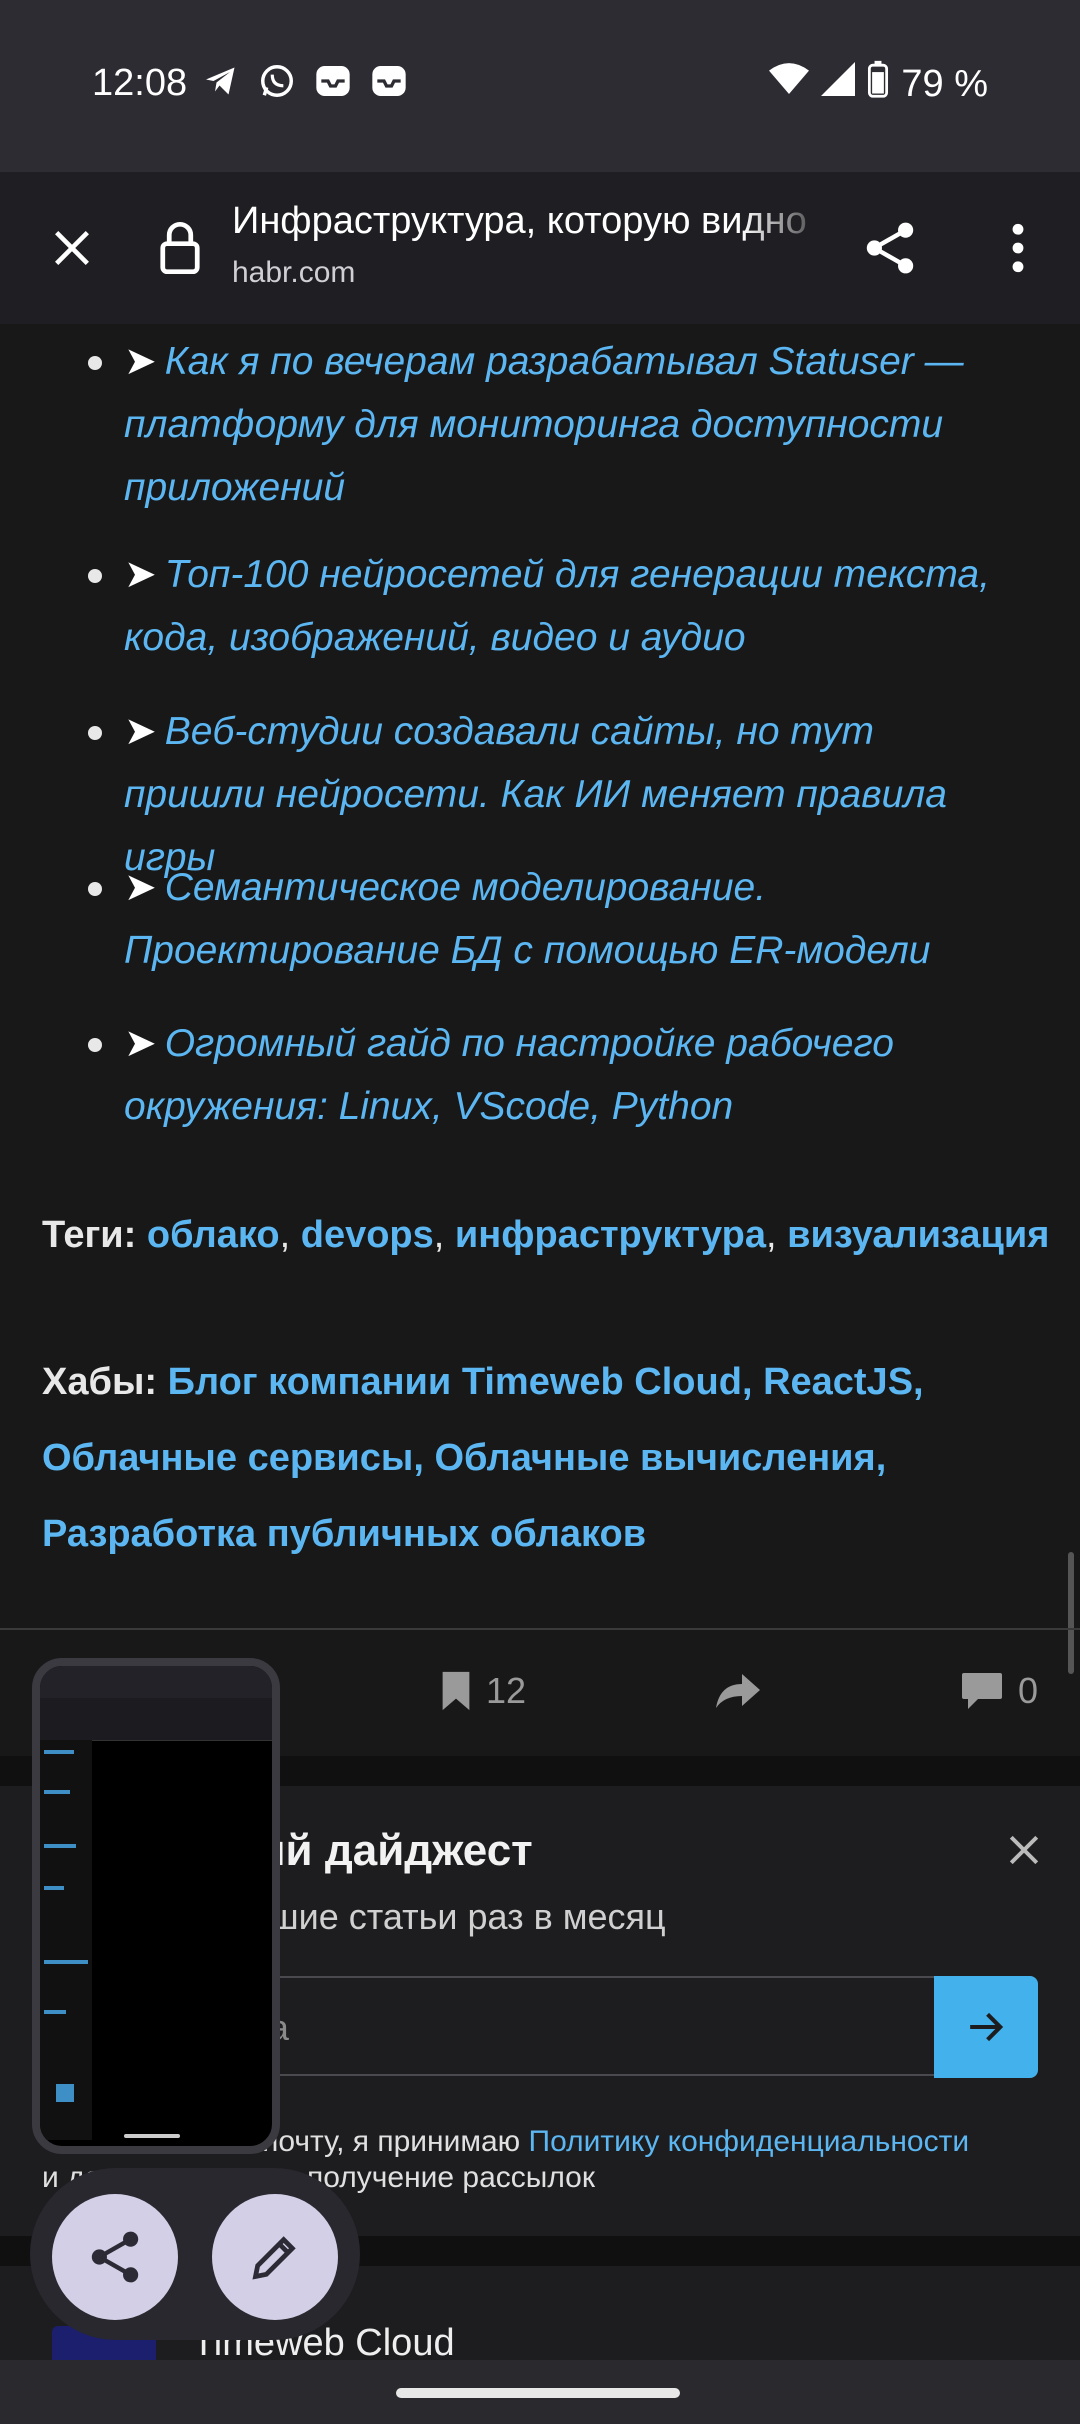 The width and height of the screenshot is (1080, 2424). I want to click on pip-preview-window, so click(156, 1906).